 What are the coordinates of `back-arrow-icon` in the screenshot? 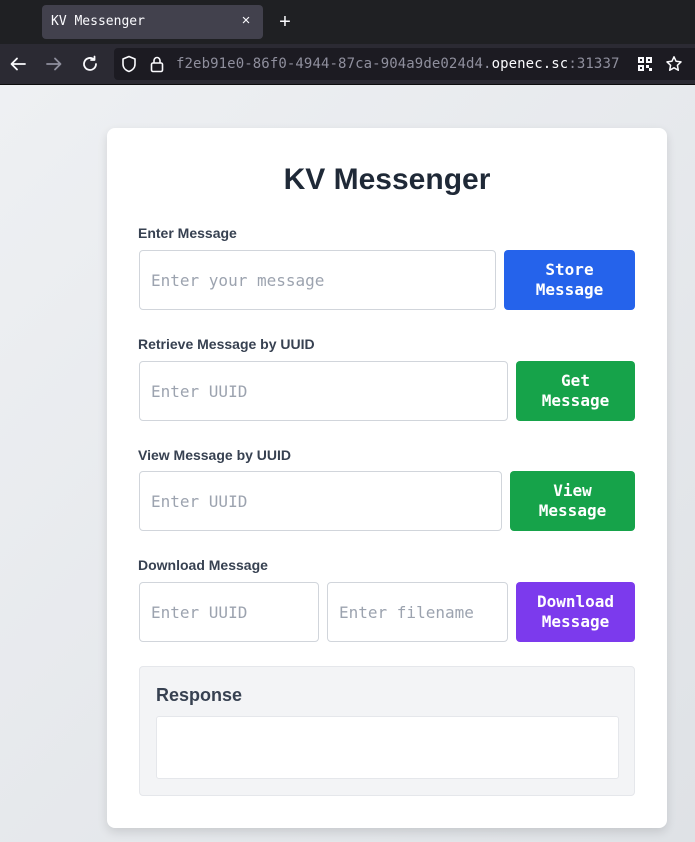 It's located at (18, 64).